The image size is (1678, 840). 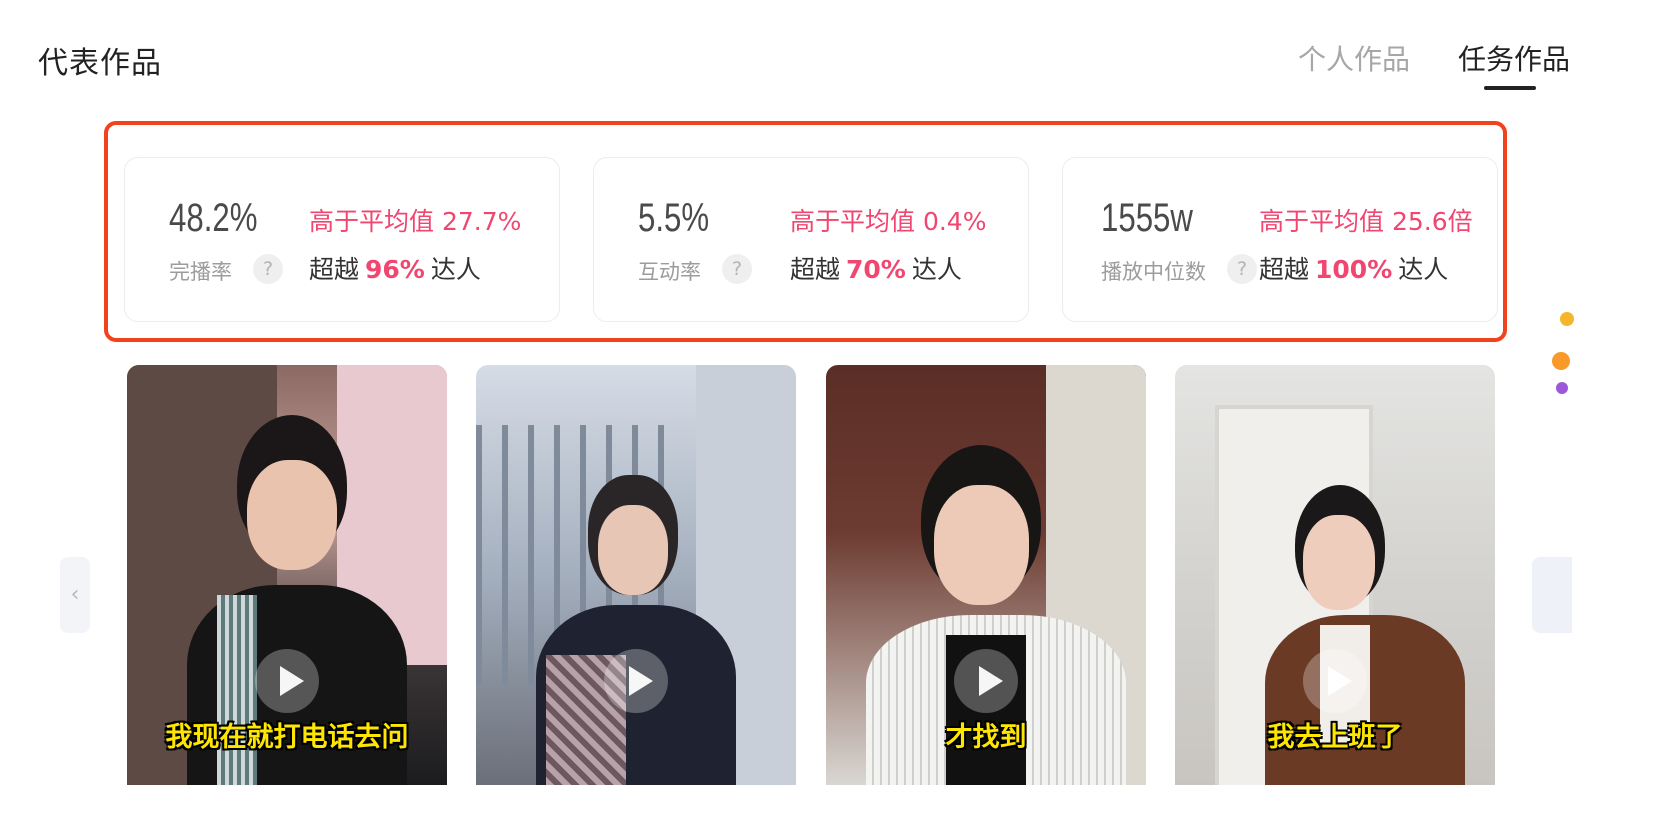 I want to click on video-thumbnail, so click(x=636, y=575).